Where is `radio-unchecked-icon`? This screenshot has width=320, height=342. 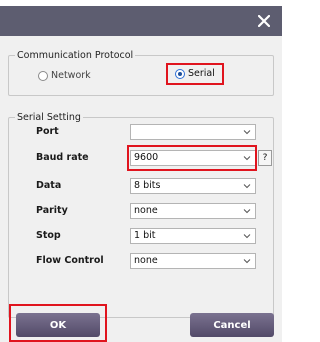 radio-unchecked-icon is located at coordinates (43, 75).